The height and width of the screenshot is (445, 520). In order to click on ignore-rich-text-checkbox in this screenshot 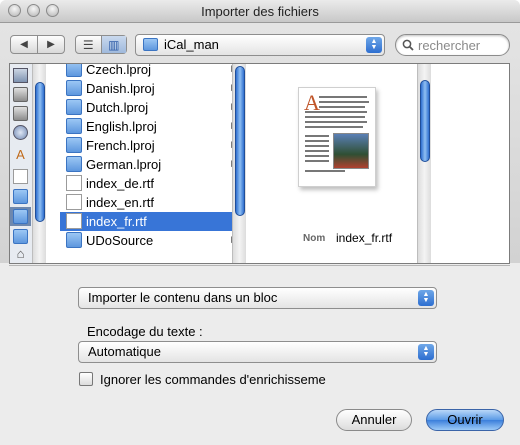, I will do `click(86, 379)`.